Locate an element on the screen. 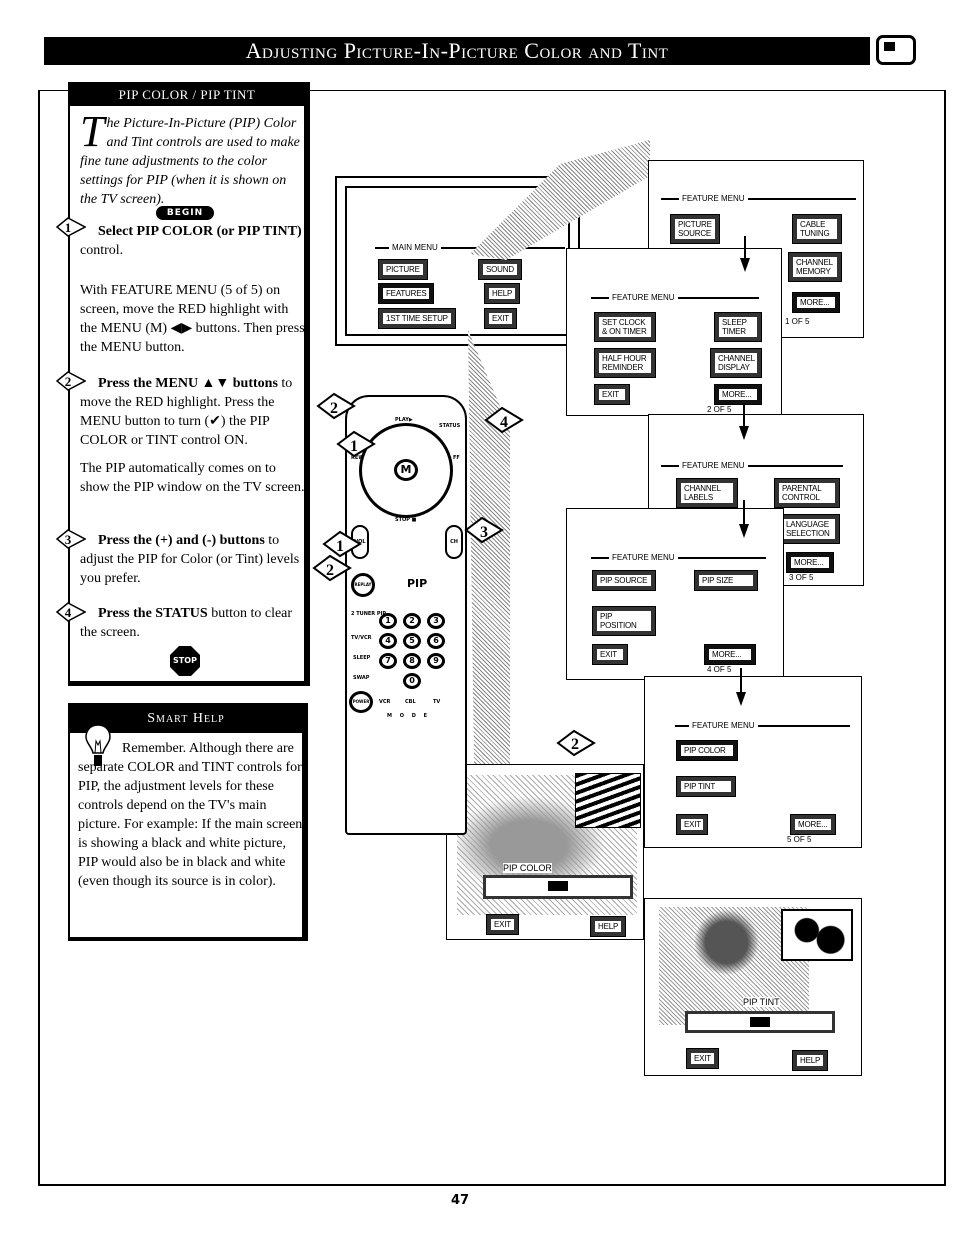 This screenshot has height=1235, width=954. digit-5-button: 5 is located at coordinates (412, 641).